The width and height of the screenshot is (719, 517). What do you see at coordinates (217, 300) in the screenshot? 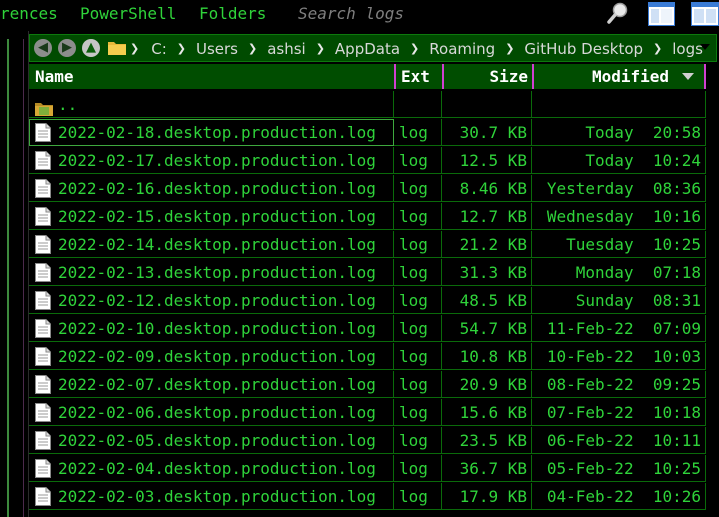
I see `file-name: 2022-02-12.desktop.production.log` at bounding box center [217, 300].